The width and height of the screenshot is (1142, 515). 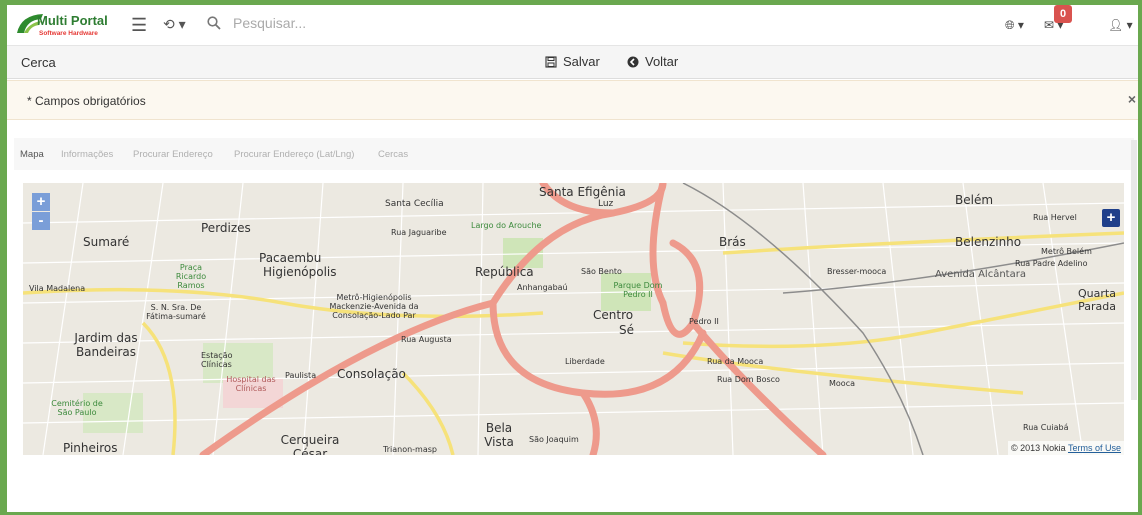 I want to click on map-label: Mooca, so click(x=842, y=383).